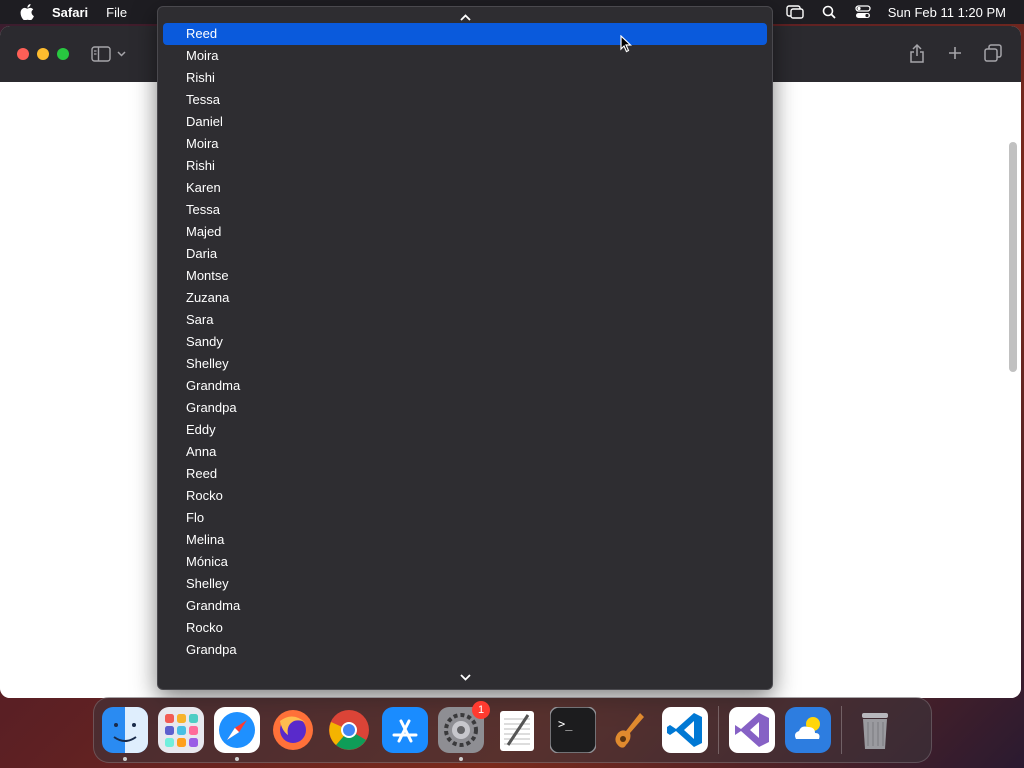 This screenshot has width=1024, height=768. I want to click on vscode-icon, so click(685, 730).